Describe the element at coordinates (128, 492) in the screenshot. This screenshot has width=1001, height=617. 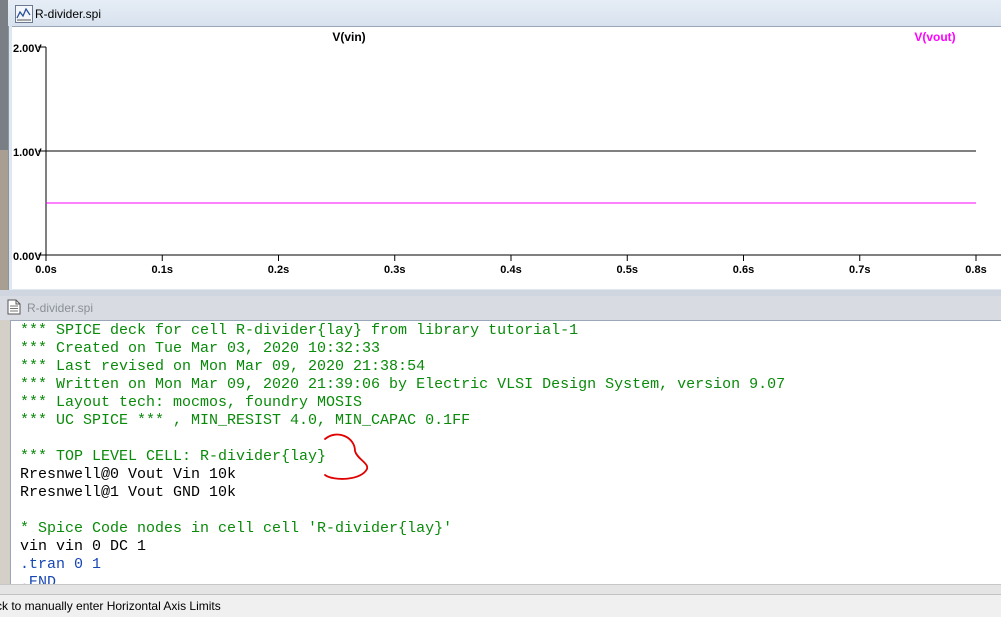
I see `netlist-line: Rresnwell@1 Vout GND 10k` at that location.